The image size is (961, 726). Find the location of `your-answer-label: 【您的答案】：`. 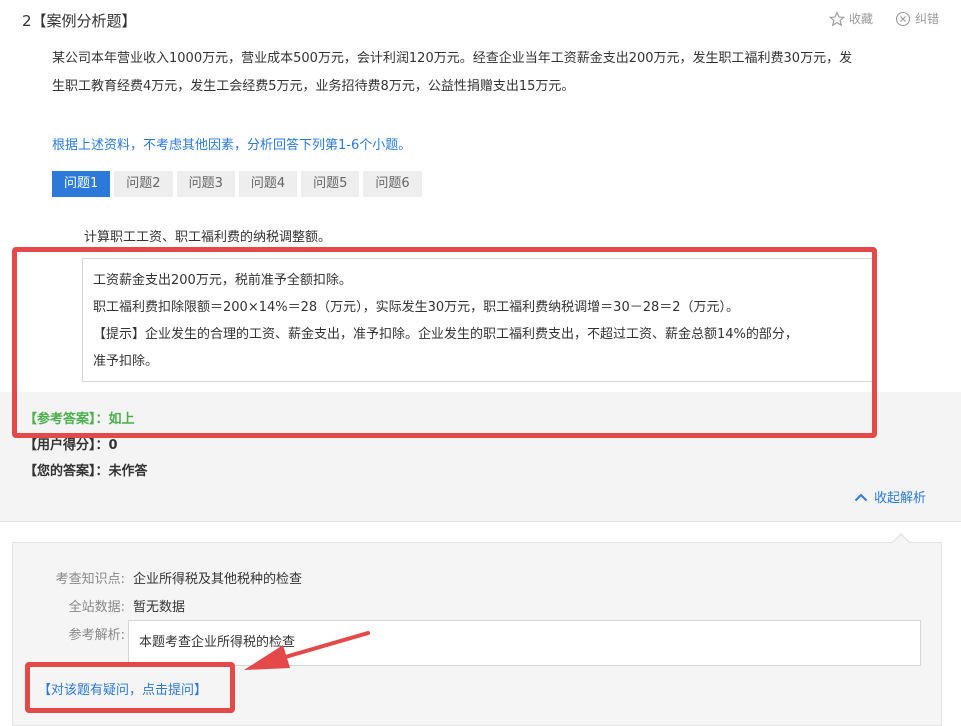

your-answer-label: 【您的答案】： is located at coordinates (66, 471).